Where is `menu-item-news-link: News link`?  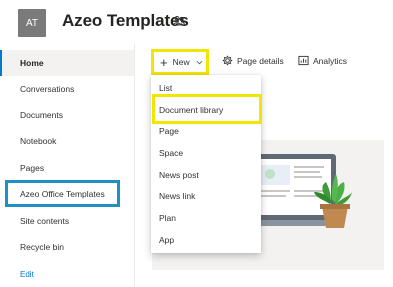
menu-item-news-link: News link is located at coordinates (177, 196).